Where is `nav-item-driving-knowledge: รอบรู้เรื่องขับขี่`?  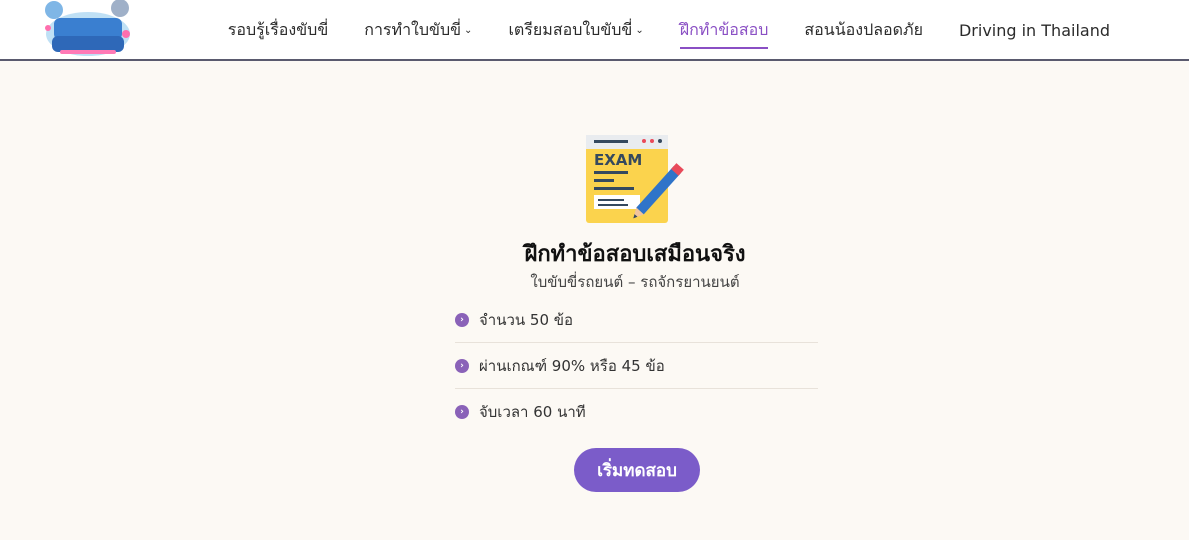
nav-item-driving-knowledge: รอบรู้เรื่องขับขี่ is located at coordinates (278, 33).